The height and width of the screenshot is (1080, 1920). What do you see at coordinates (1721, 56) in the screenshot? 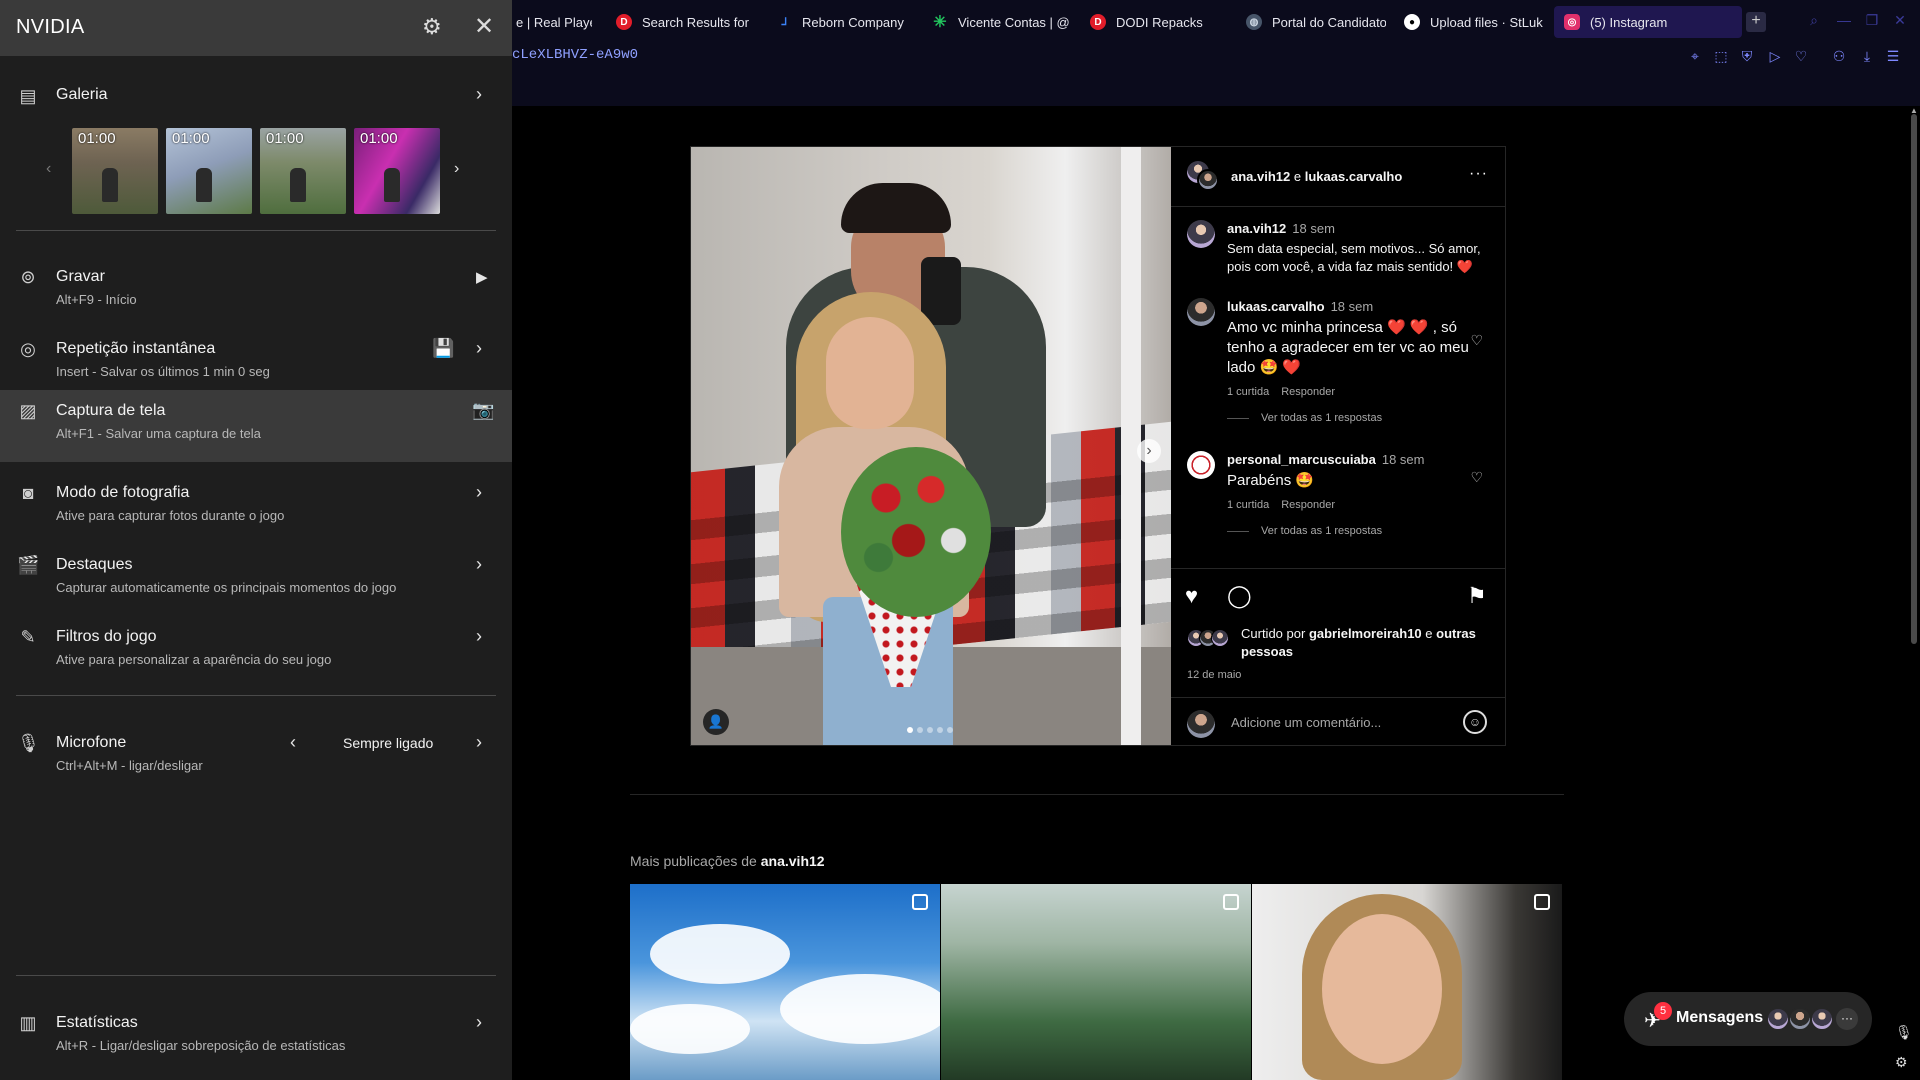
I see `screenshot-icon: ⬚` at bounding box center [1721, 56].